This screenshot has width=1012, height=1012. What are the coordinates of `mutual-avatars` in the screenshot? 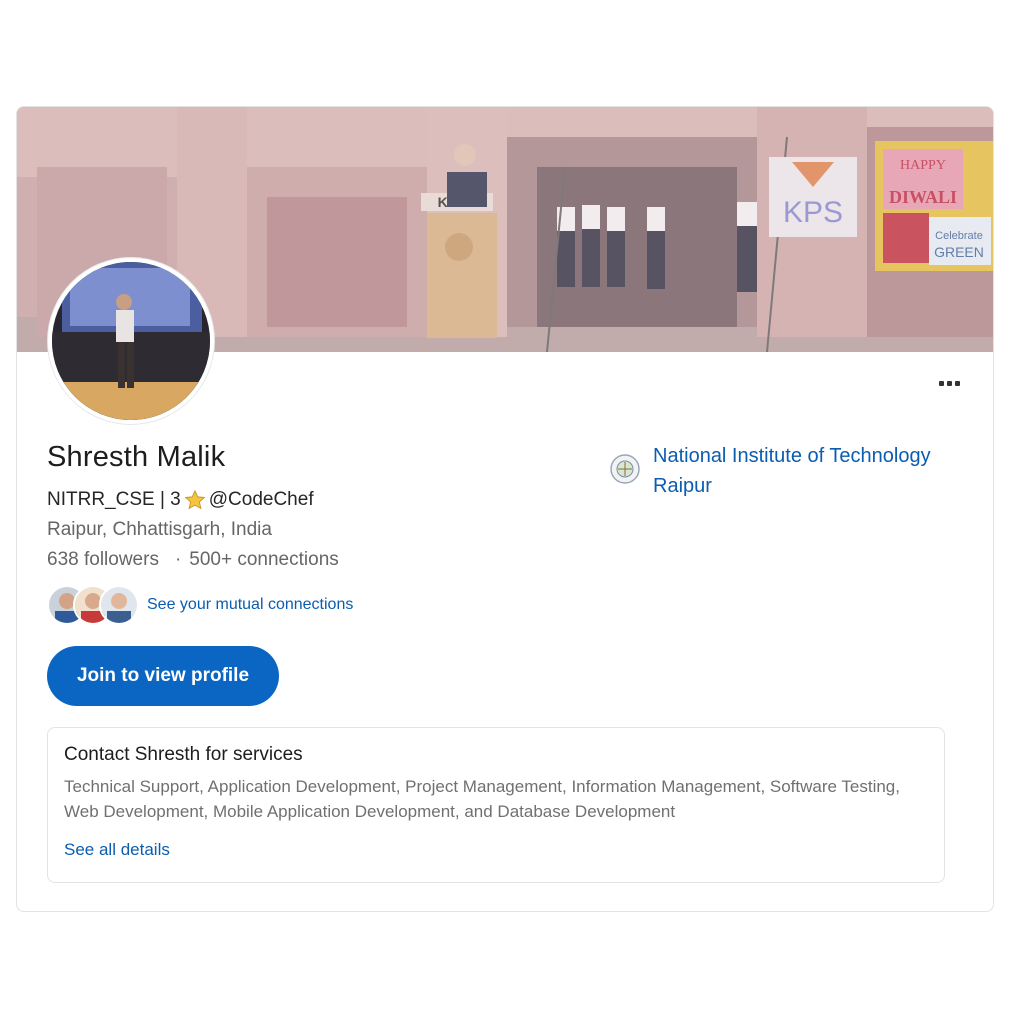 It's located at (93, 605).